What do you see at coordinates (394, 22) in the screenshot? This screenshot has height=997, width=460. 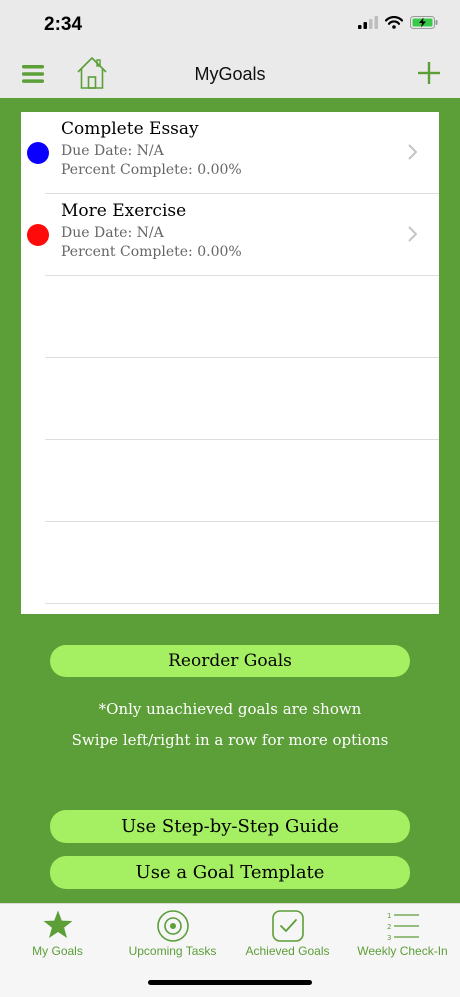 I see `wifi-icon` at bounding box center [394, 22].